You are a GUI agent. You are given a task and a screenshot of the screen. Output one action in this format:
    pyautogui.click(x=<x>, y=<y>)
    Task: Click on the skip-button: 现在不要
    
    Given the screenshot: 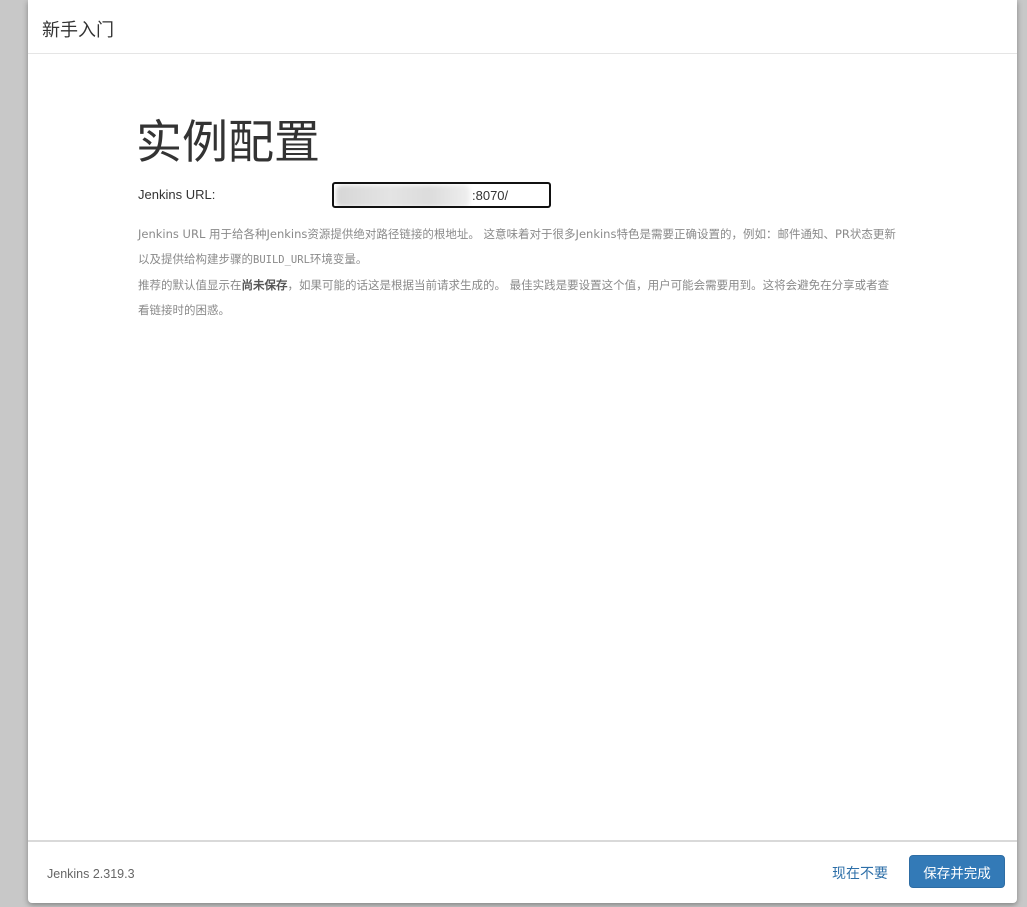 What is the action you would take?
    pyautogui.click(x=860, y=873)
    